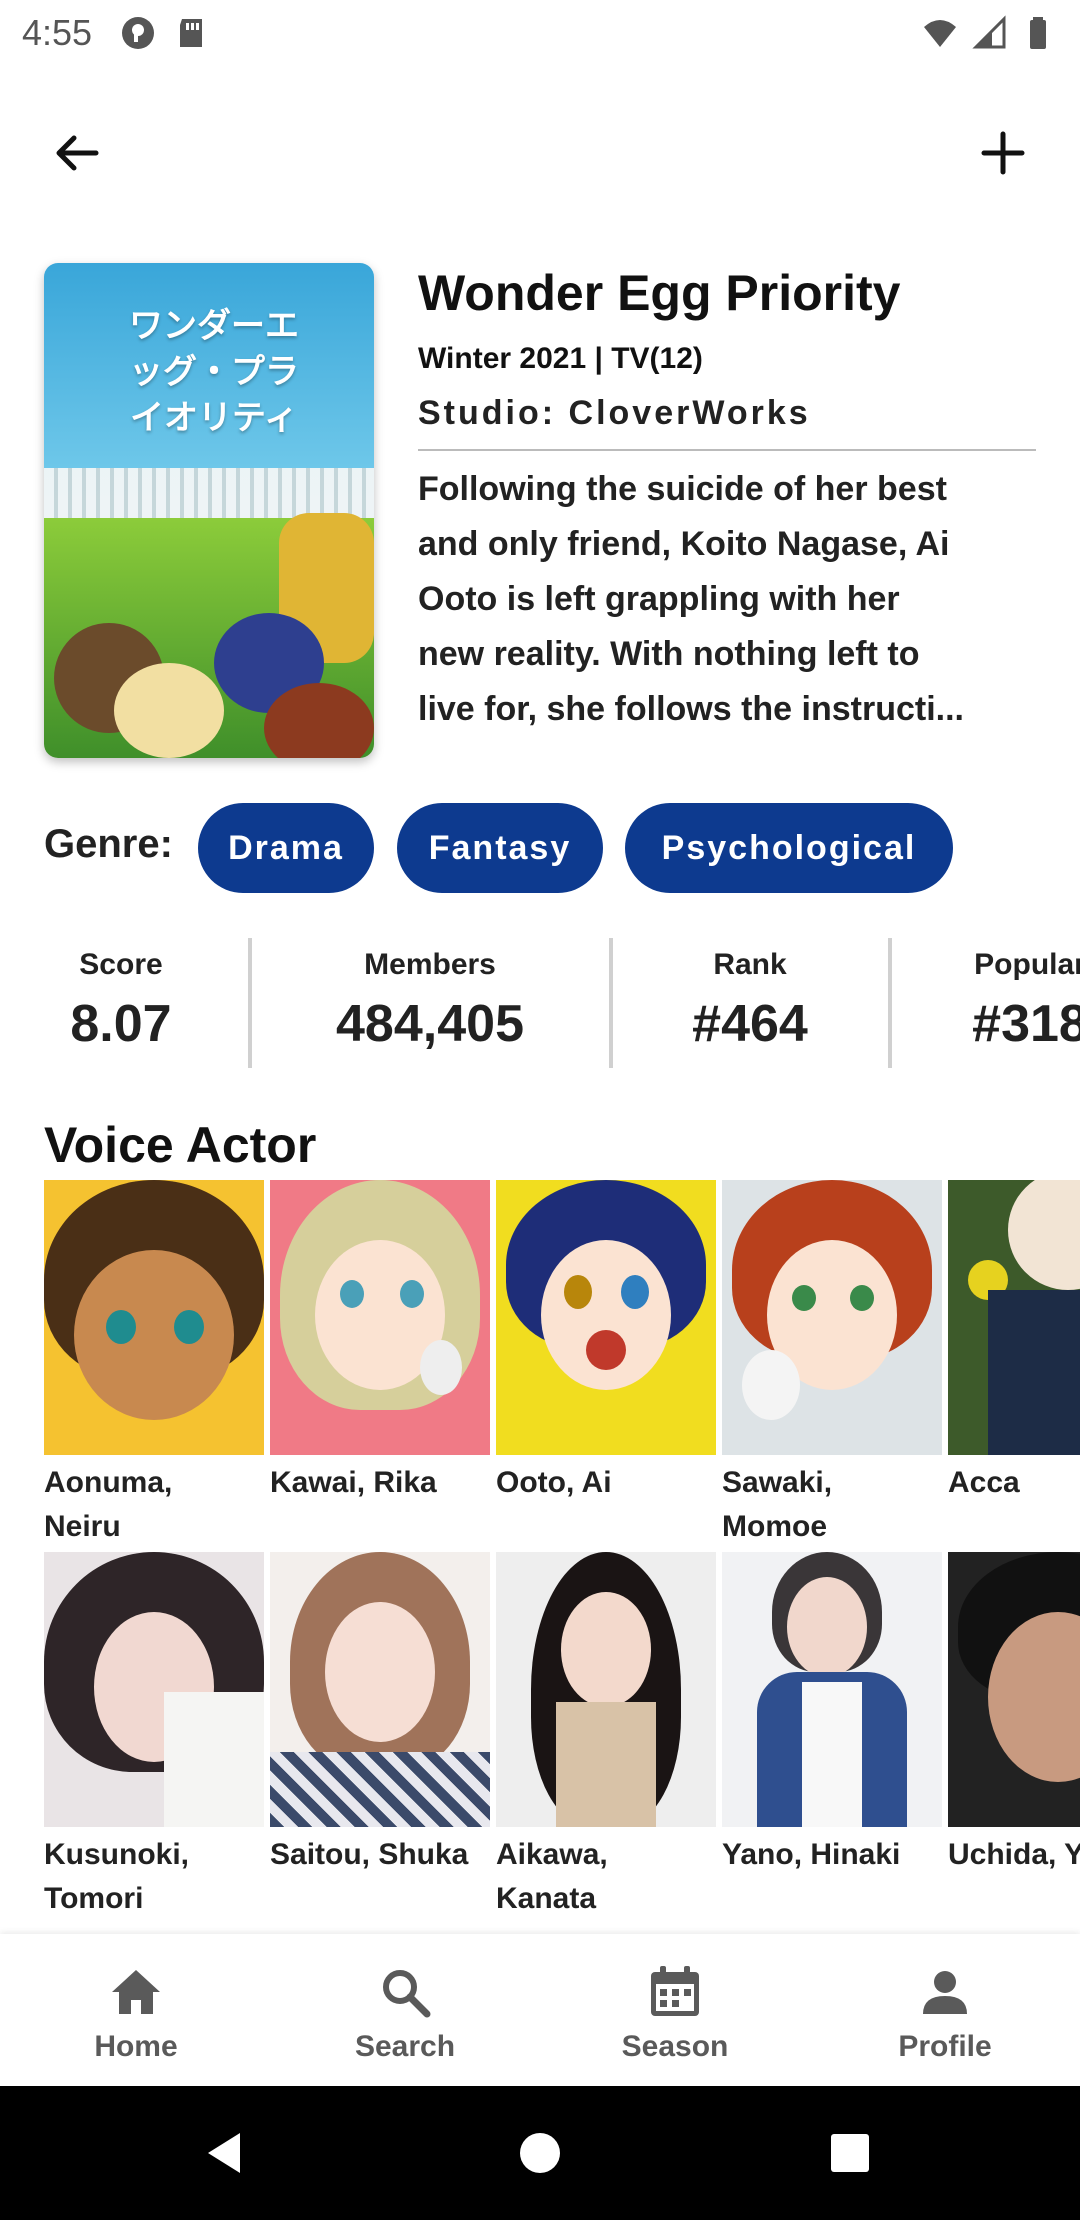 The height and width of the screenshot is (2220, 1080). What do you see at coordinates (727, 450) in the screenshot?
I see `divider` at bounding box center [727, 450].